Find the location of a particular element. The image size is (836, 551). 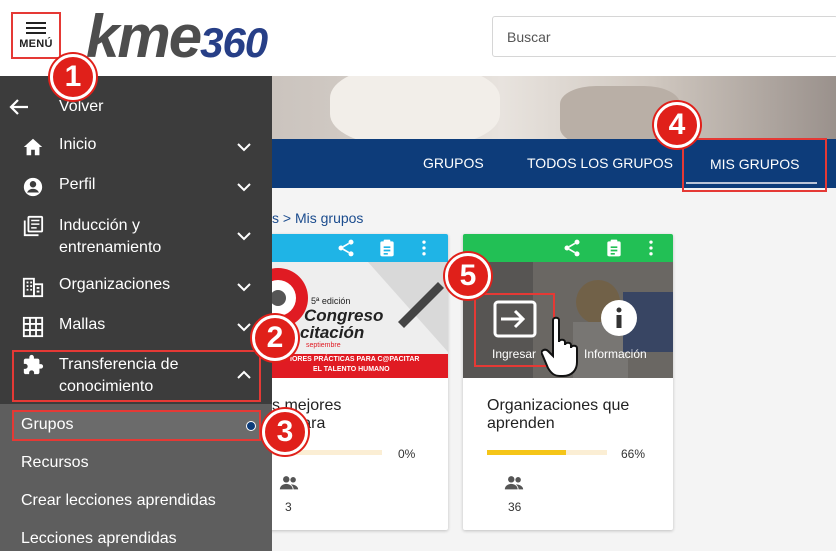

sidebar-item-transferencia: Transferencia de conocimiento is located at coordinates (136, 376).